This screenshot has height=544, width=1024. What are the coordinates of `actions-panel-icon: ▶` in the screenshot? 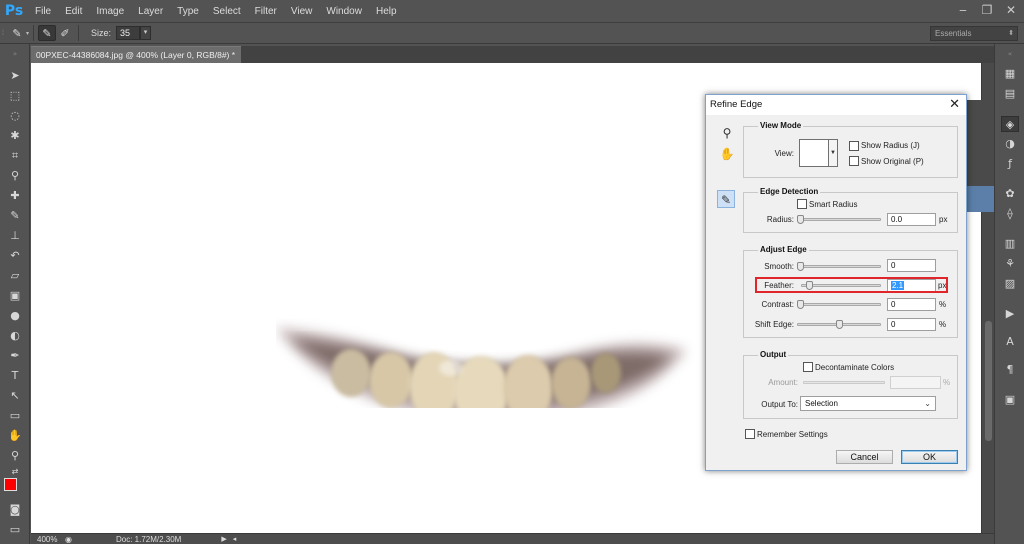 It's located at (1010, 314).